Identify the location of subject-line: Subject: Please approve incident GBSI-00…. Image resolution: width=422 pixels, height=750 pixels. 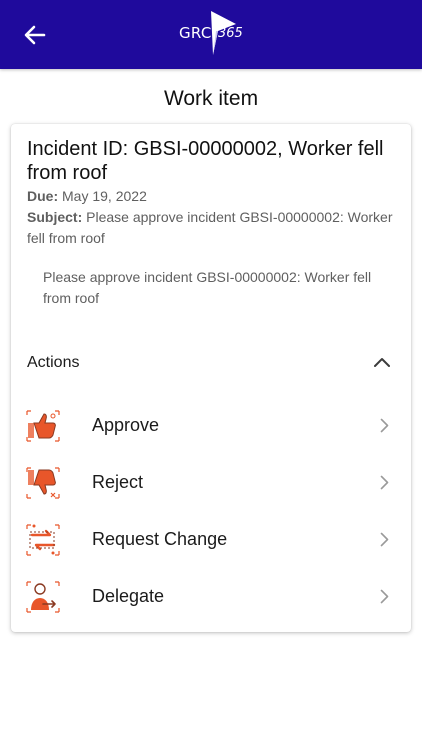
(212, 228).